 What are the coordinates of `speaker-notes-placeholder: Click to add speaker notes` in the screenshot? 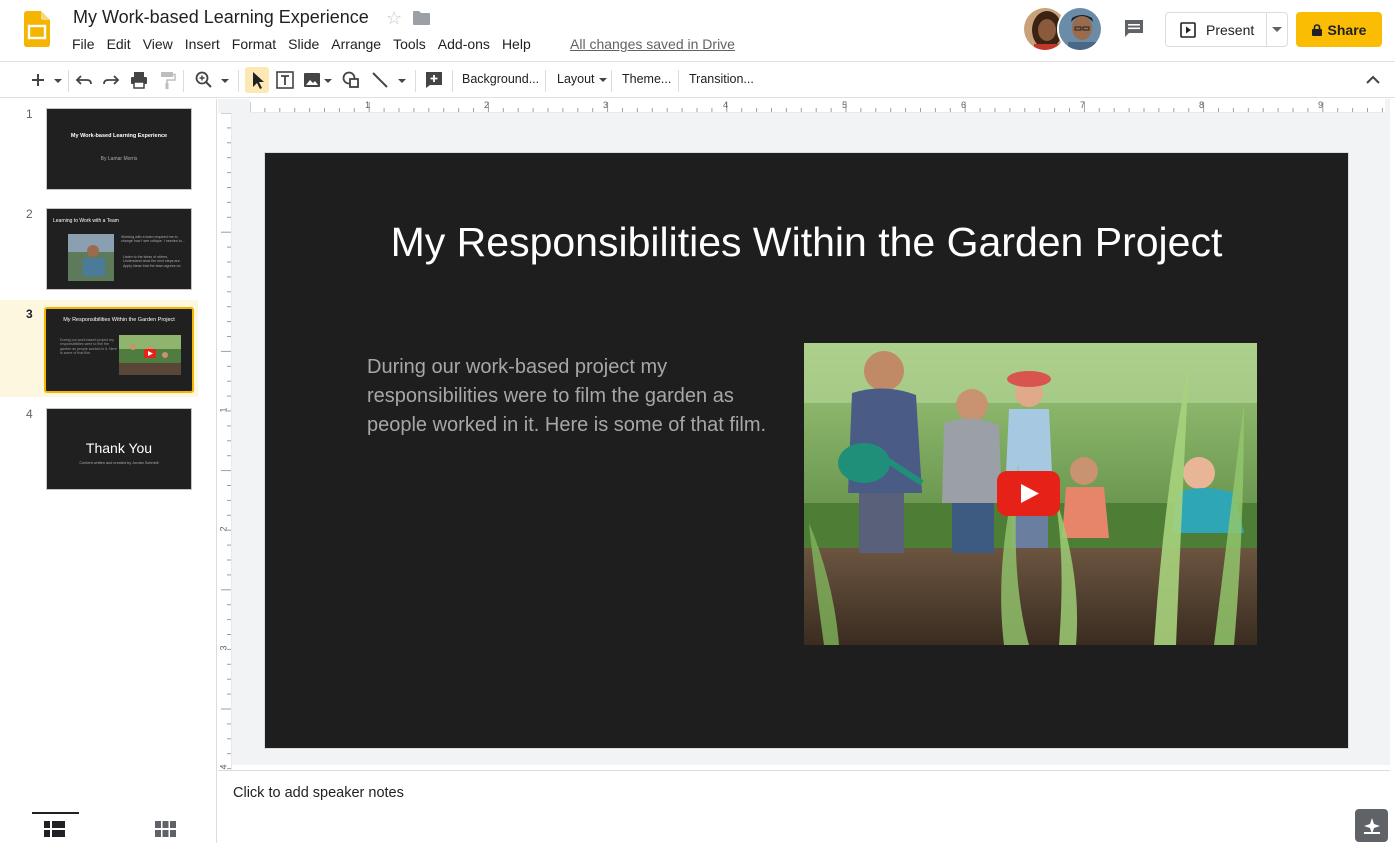 It's located at (318, 793).